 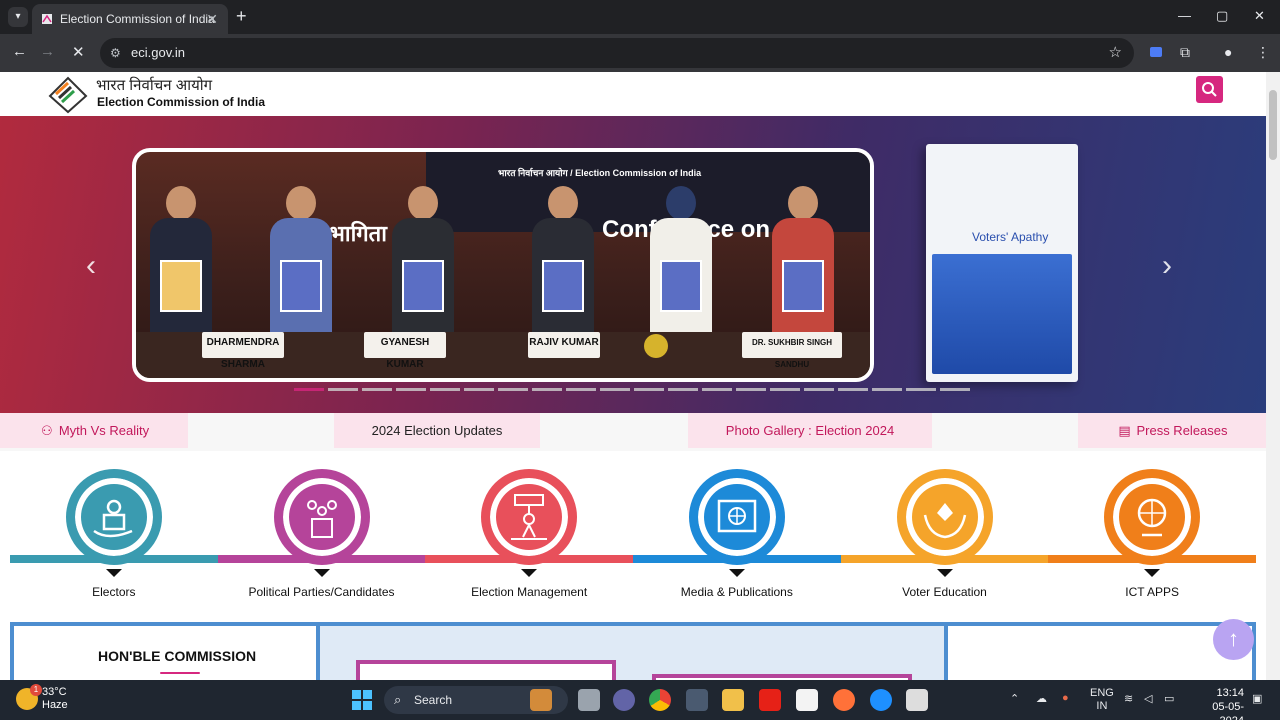 What do you see at coordinates (181, 102) in the screenshot?
I see `site-title-english: Election Commission of India` at bounding box center [181, 102].